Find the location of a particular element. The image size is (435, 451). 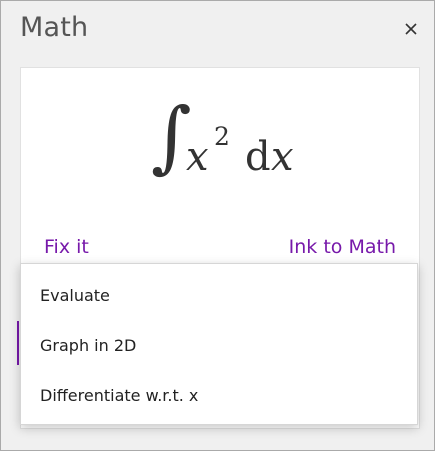

menu-item-evaluate: Evaluate is located at coordinates (219, 296).